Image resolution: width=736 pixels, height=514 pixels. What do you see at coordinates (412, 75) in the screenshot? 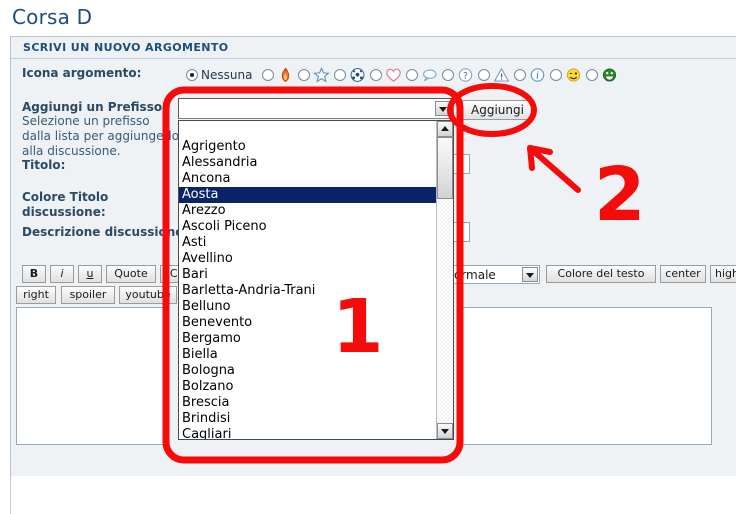
I see `radio-speech` at bounding box center [412, 75].